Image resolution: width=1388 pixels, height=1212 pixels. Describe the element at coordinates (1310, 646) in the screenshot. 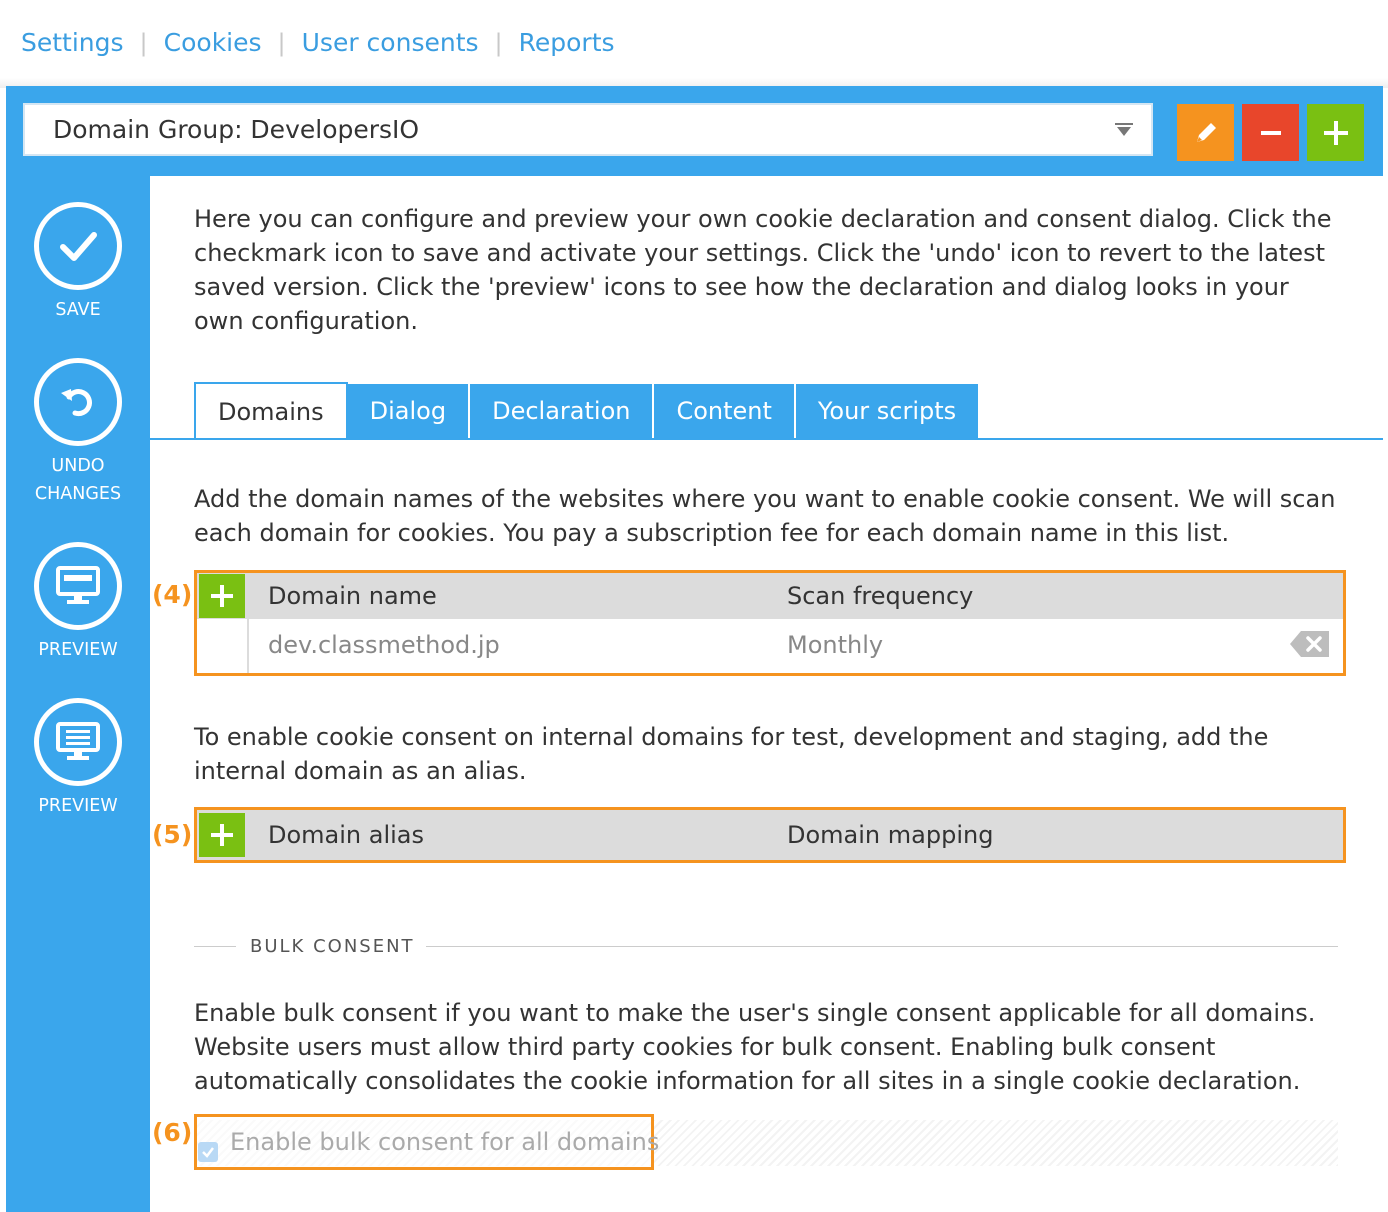

I see `delete-row-icon` at that location.